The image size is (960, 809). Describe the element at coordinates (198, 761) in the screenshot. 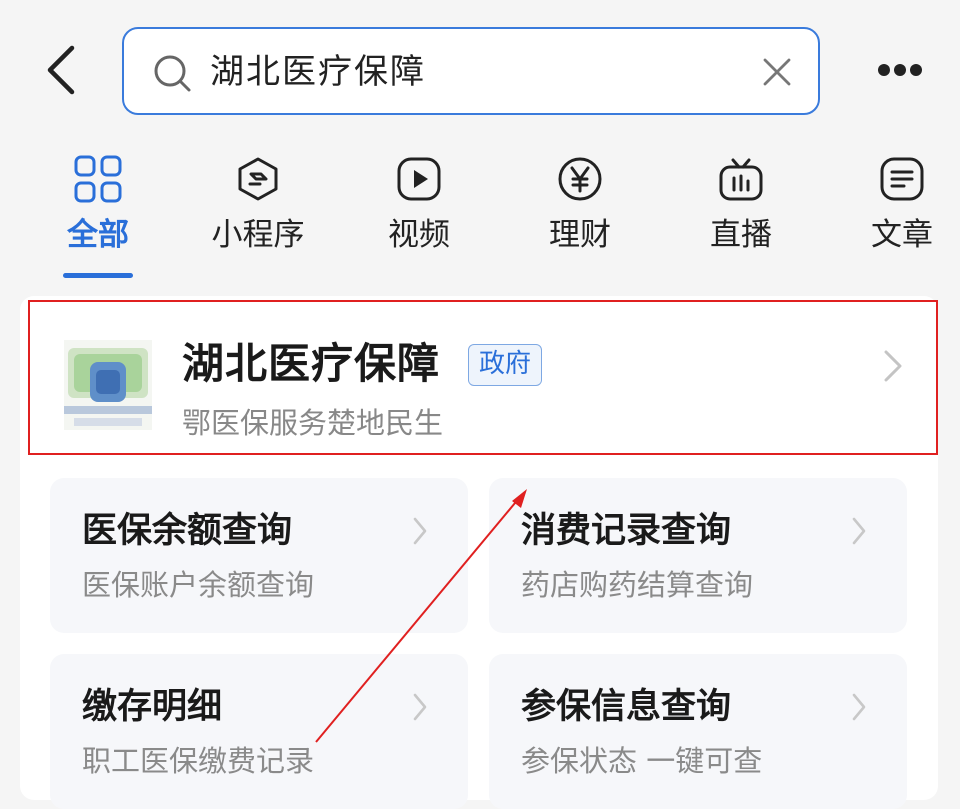

I see `service-description: 职工医保缴费记录` at that location.